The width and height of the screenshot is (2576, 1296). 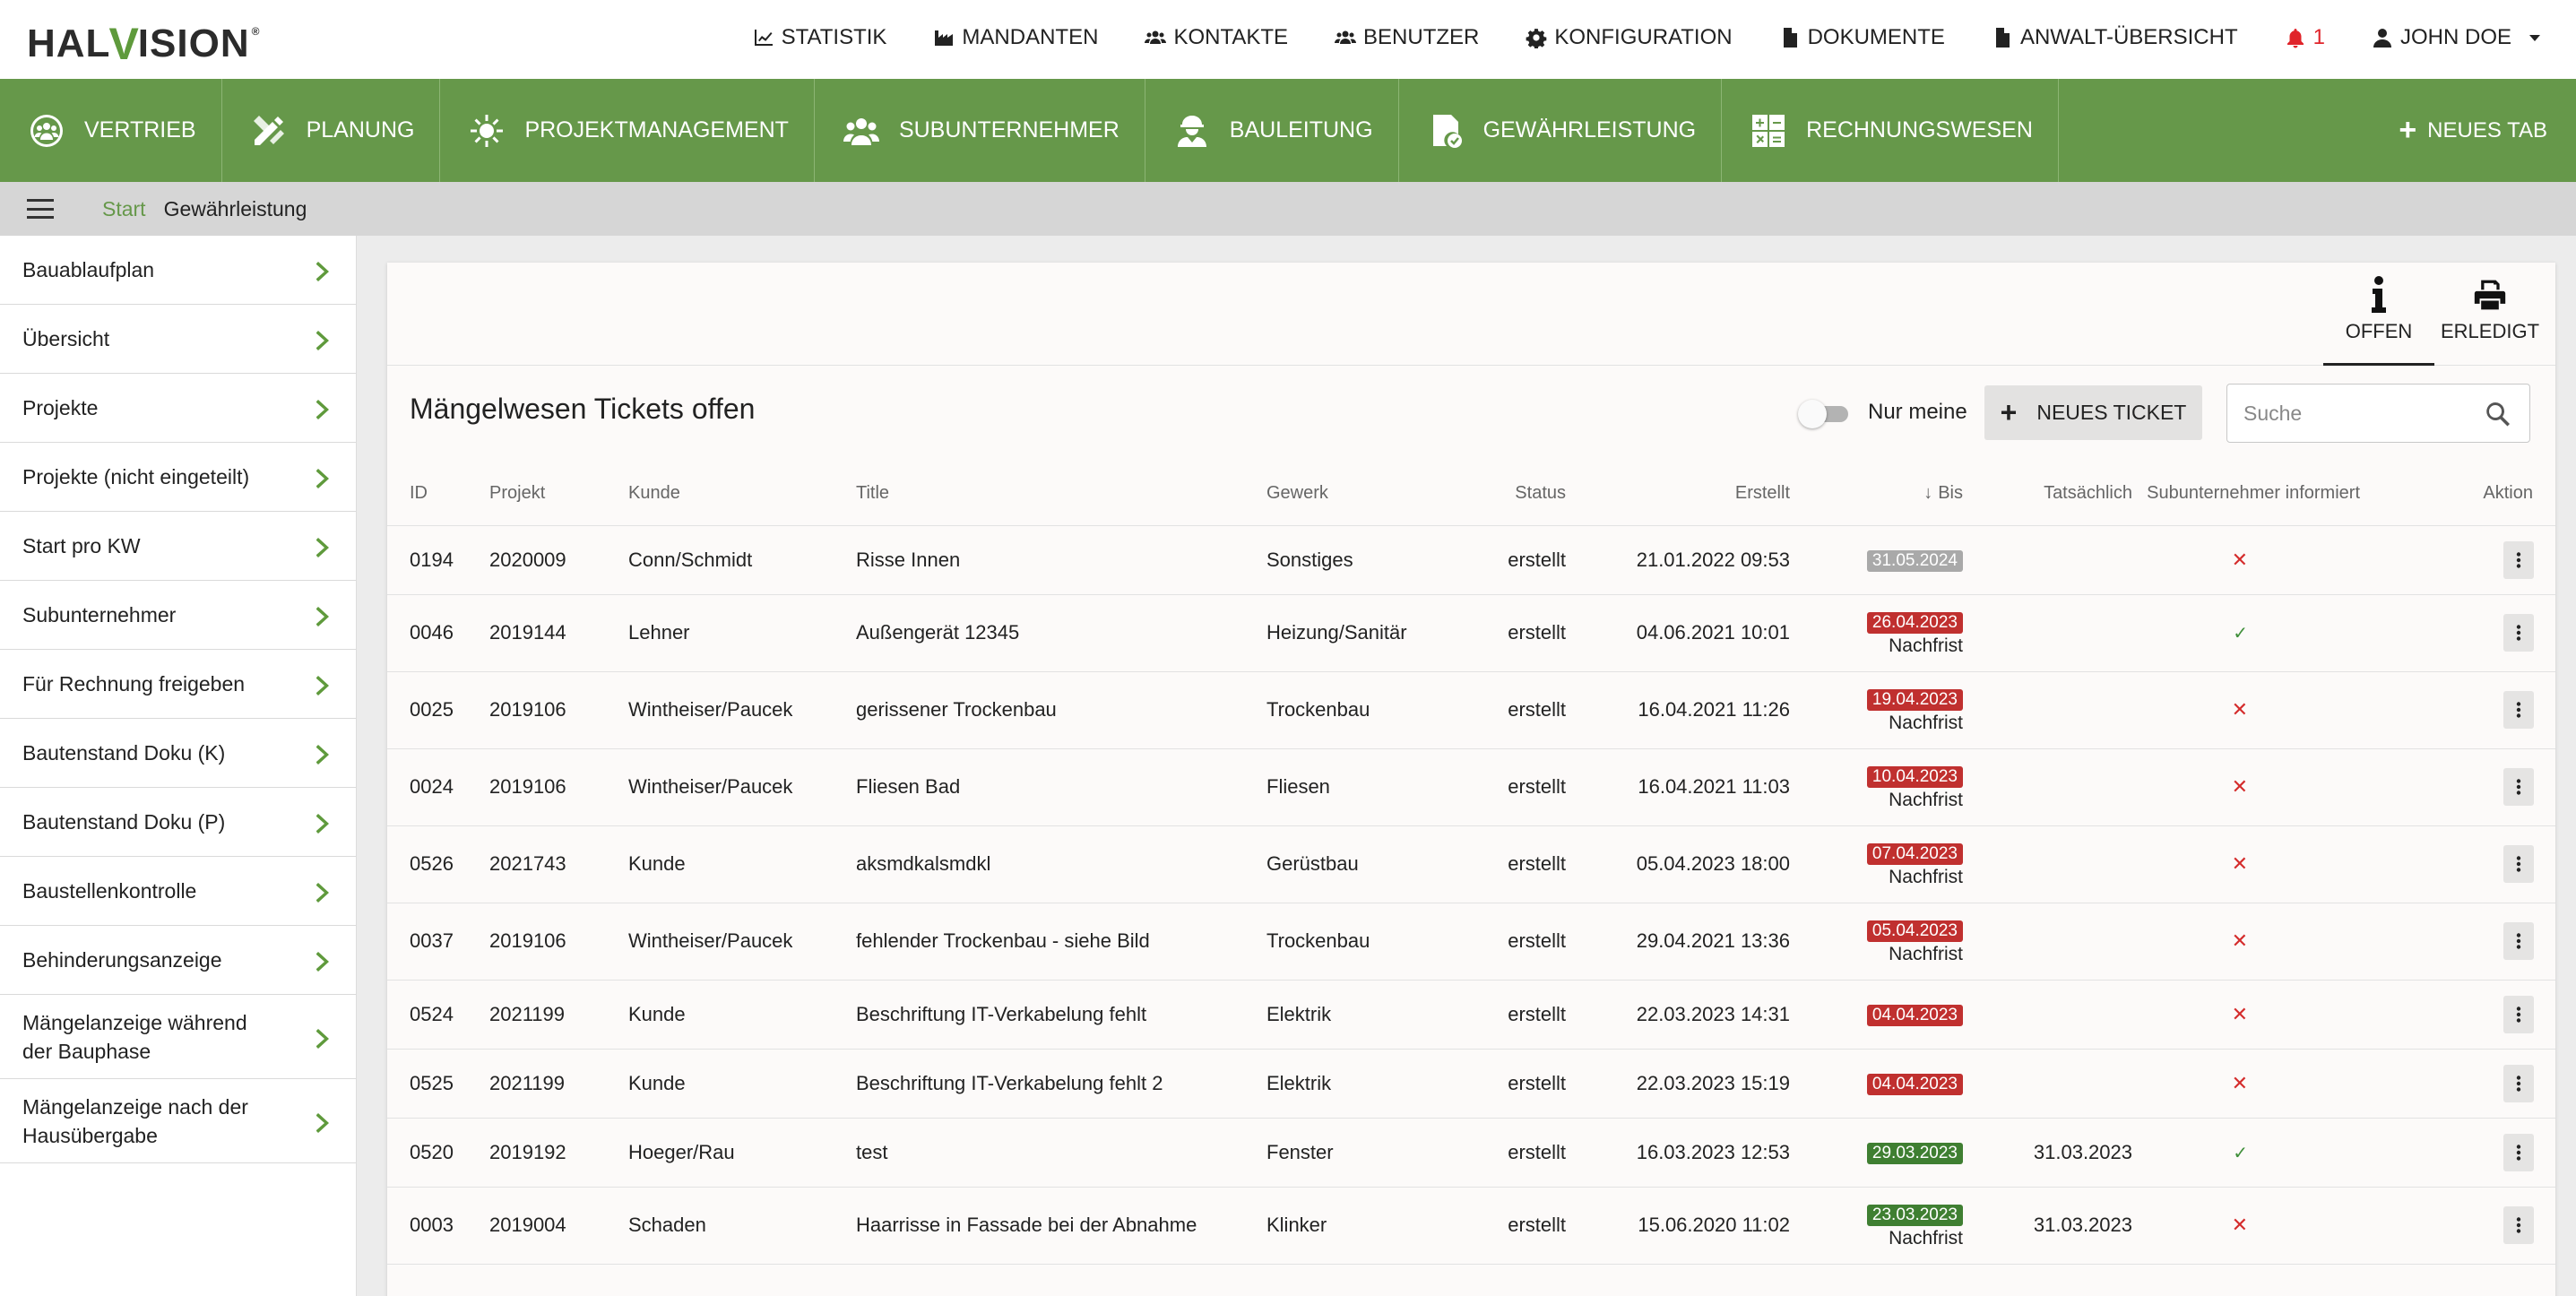 I want to click on notifications-button: 1, so click(x=2305, y=37).